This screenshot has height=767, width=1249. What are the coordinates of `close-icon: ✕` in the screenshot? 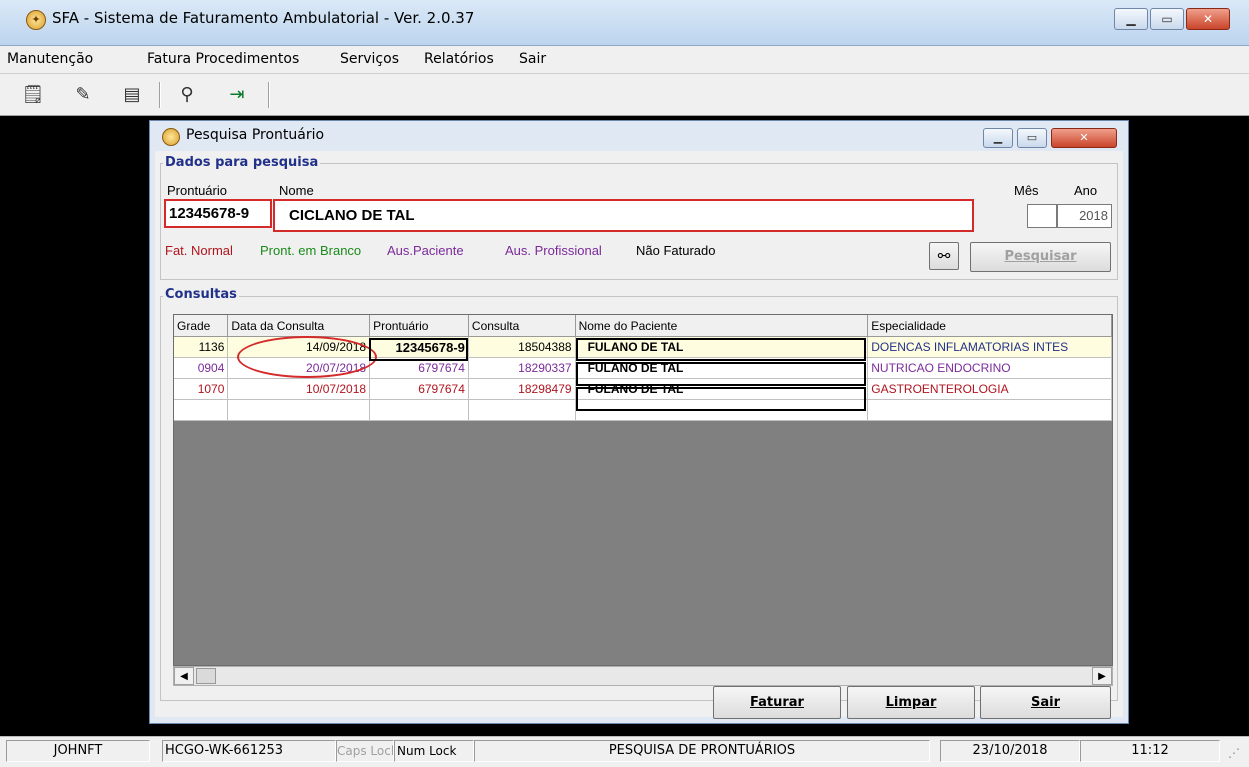 It's located at (1208, 19).